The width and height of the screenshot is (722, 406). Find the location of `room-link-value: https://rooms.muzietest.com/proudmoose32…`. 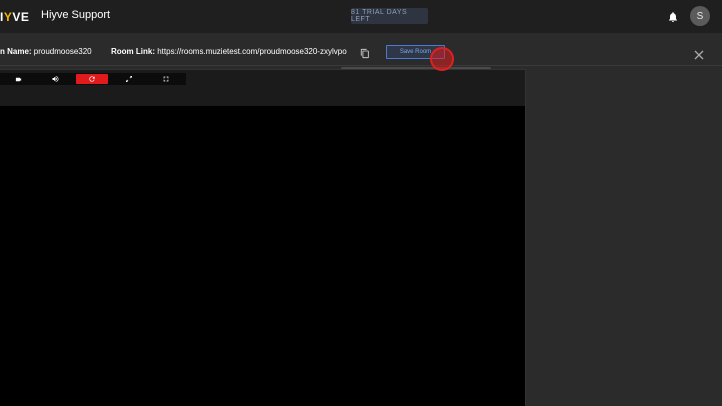

room-link-value: https://rooms.muzietest.com/proudmoose32… is located at coordinates (252, 51).